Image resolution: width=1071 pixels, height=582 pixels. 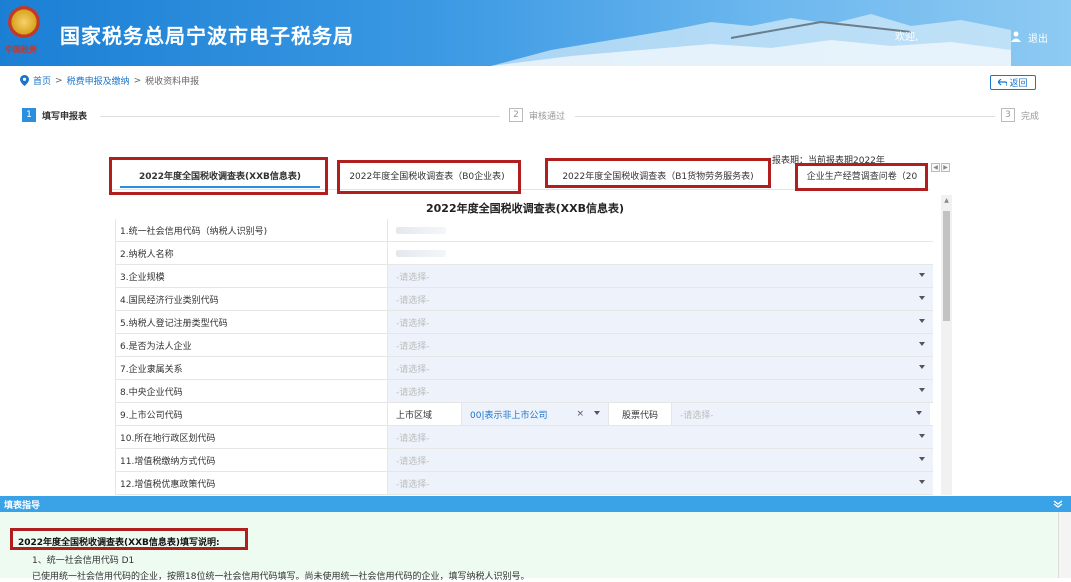 What do you see at coordinates (24, 22) in the screenshot?
I see `tax-emblem-icon` at bounding box center [24, 22].